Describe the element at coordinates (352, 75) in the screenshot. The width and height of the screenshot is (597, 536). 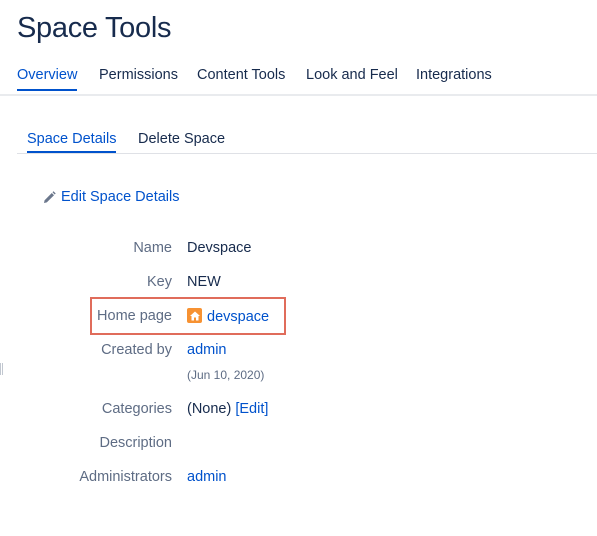
I see `tab-look-and-feel: Look and Feel` at that location.